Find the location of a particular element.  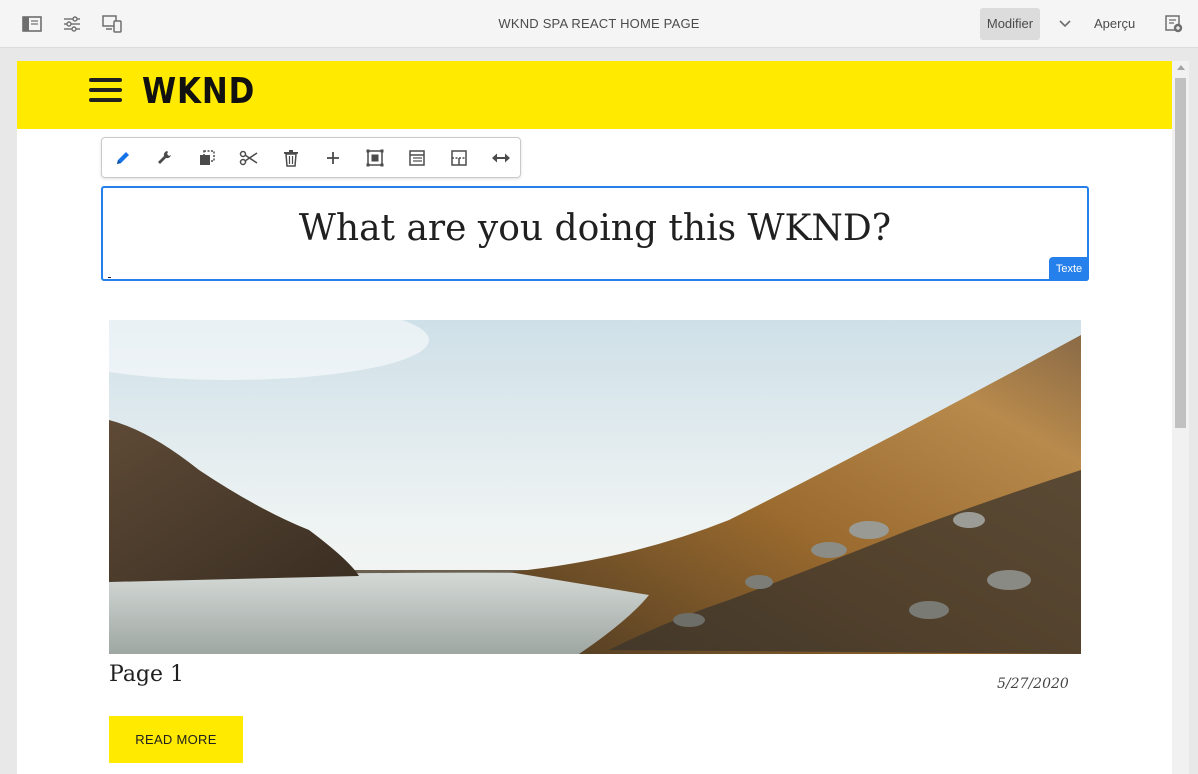

read-more-button: READ MORE is located at coordinates (176, 739).